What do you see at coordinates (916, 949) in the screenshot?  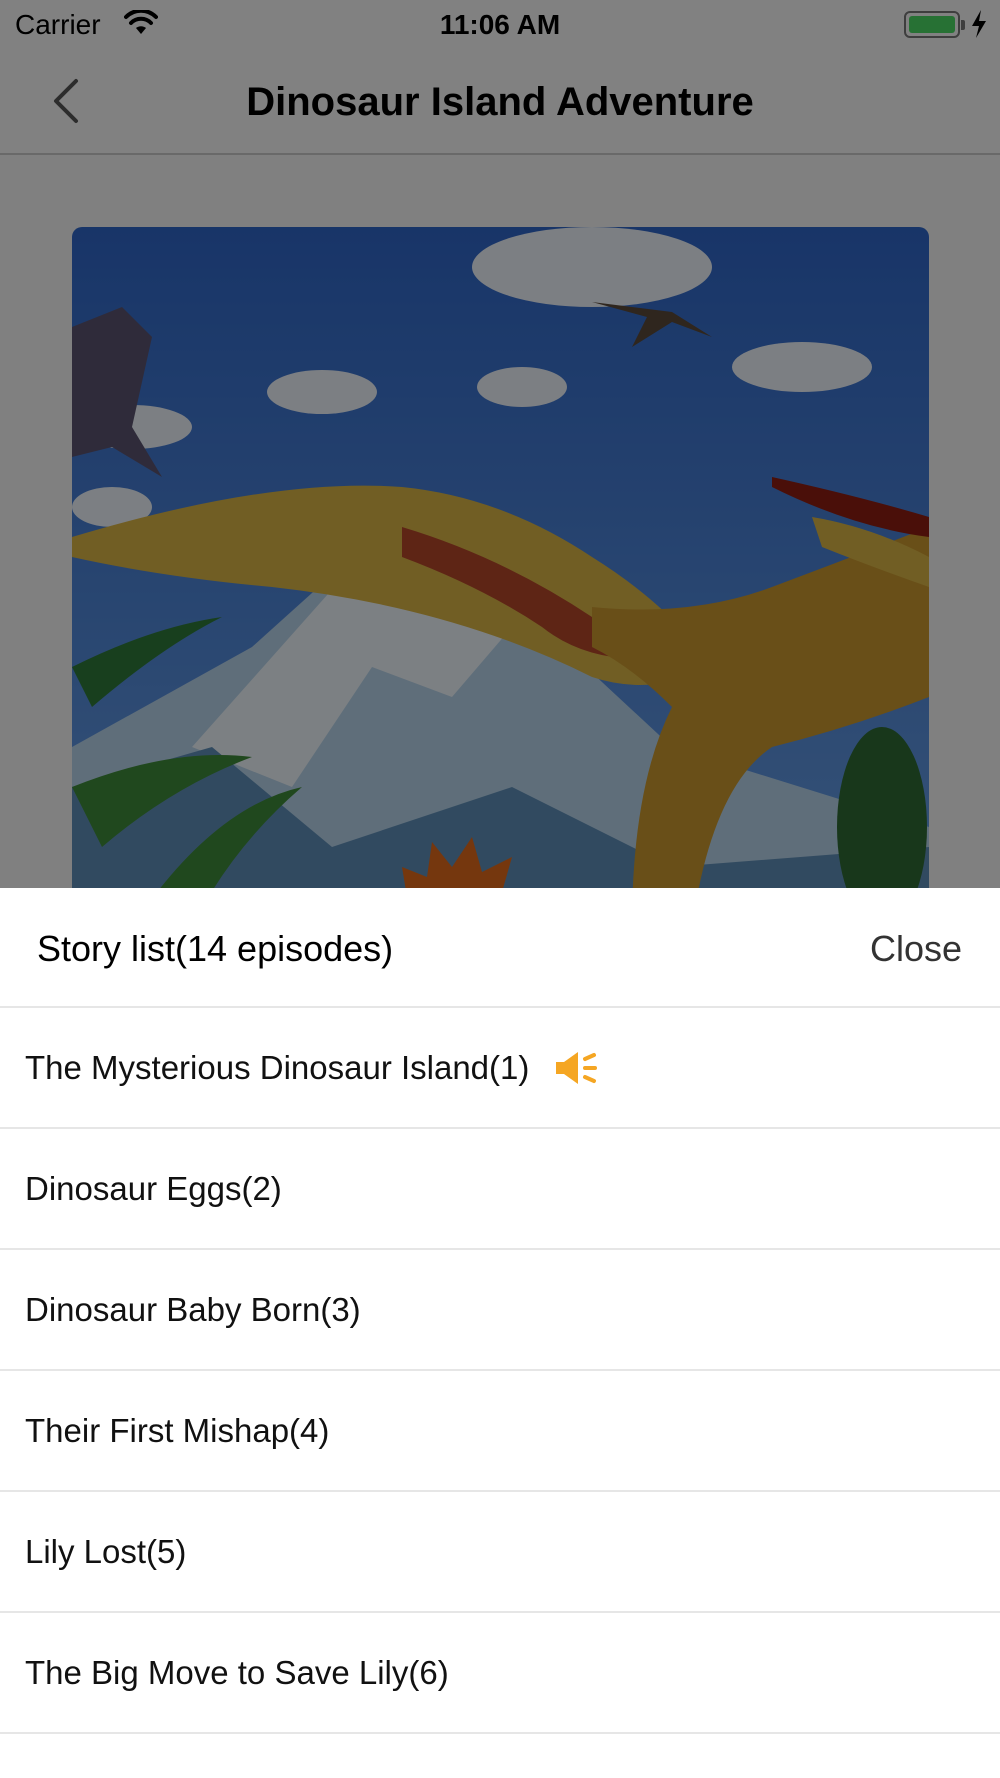 I see `close-button: Close` at bounding box center [916, 949].